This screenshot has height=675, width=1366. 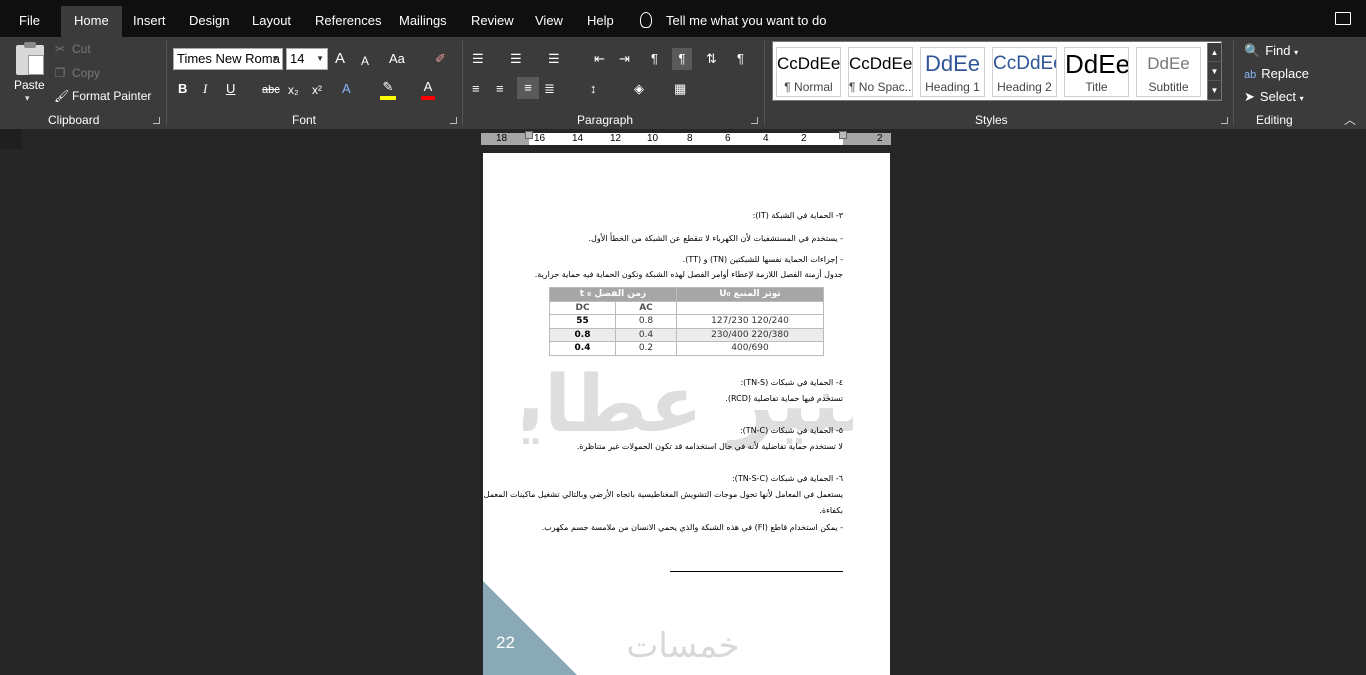 What do you see at coordinates (77, 73) in the screenshot?
I see `copy-button: ❐ Copy` at bounding box center [77, 73].